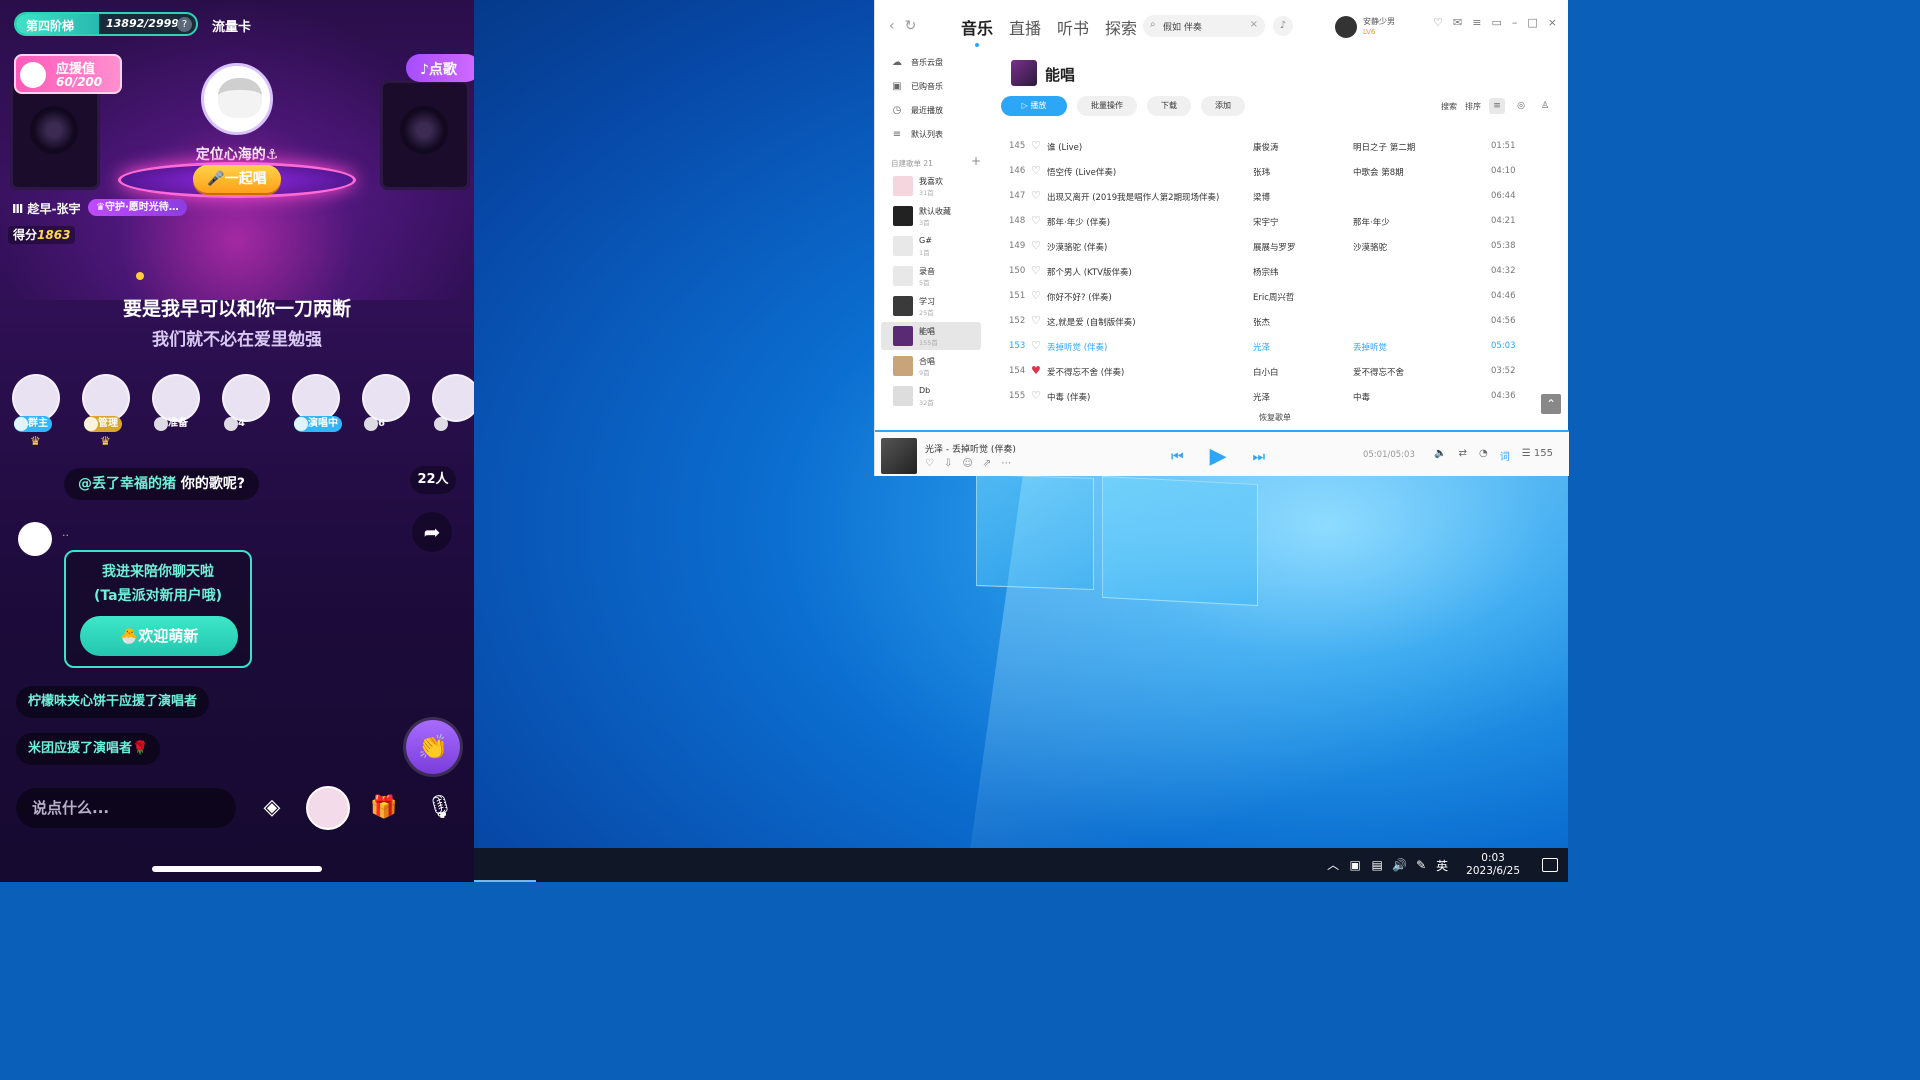 The width and height of the screenshot is (1920, 1080). Describe the element at coordinates (1169, 106) in the screenshot. I see `download-button: 下载` at that location.